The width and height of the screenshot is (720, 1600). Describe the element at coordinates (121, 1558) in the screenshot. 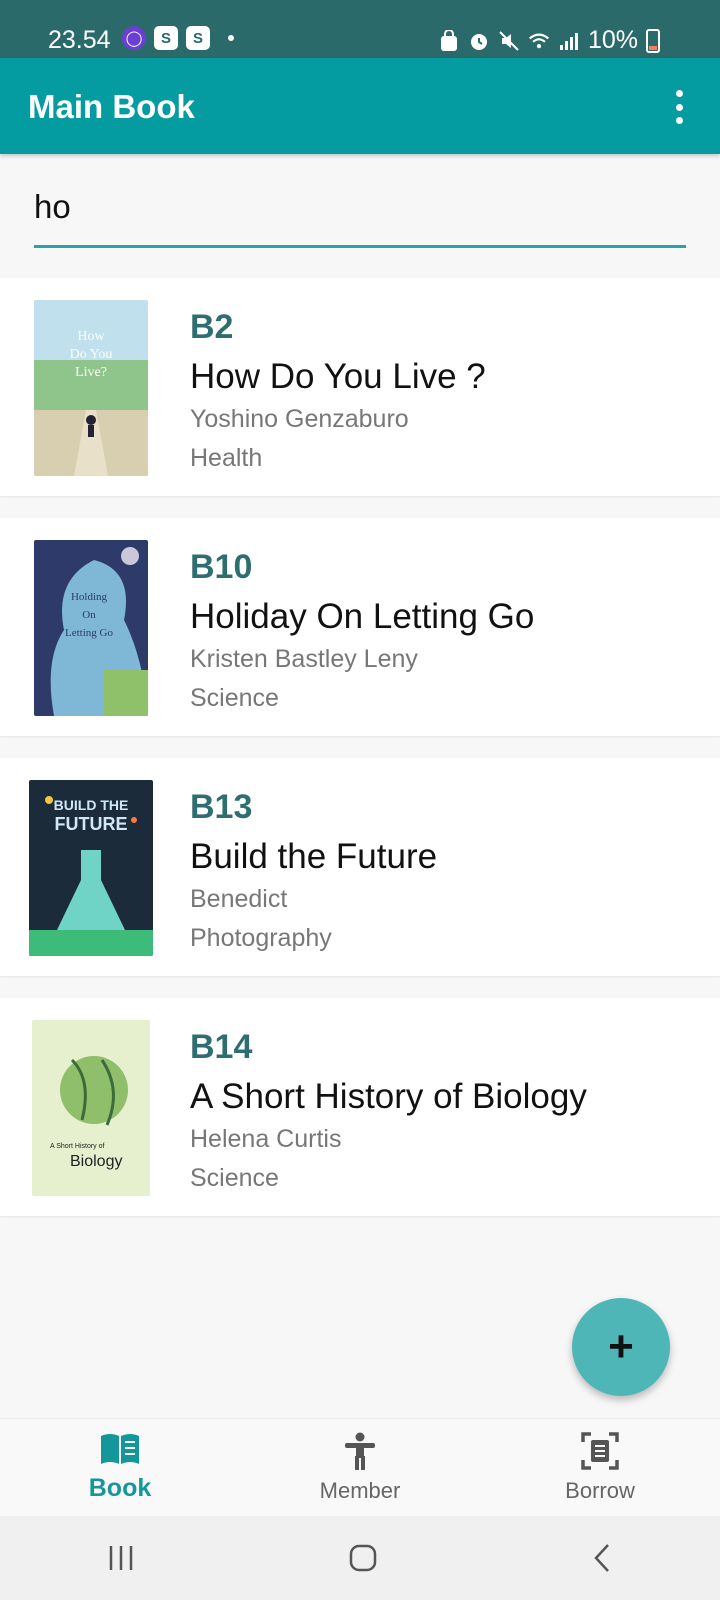

I see `recent-apps-icon` at that location.